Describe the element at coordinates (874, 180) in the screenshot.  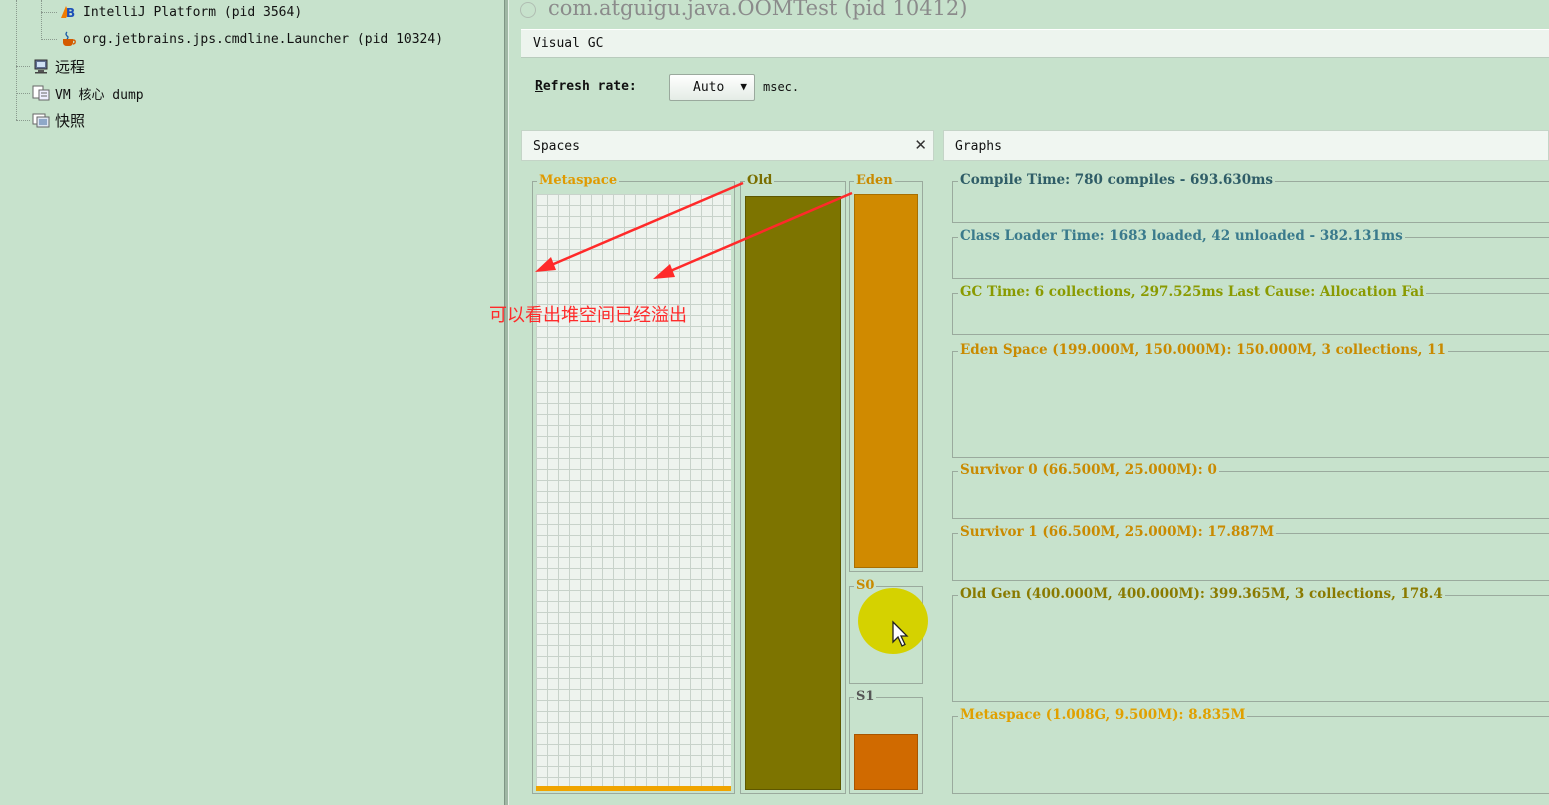
I see `eden-label: Eden` at that location.